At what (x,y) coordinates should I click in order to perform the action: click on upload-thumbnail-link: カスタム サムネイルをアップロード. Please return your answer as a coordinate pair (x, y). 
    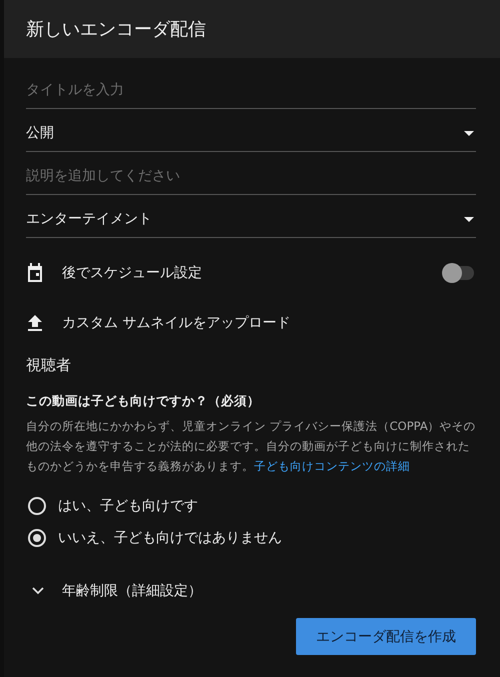
    Looking at the image, I should click on (269, 323).